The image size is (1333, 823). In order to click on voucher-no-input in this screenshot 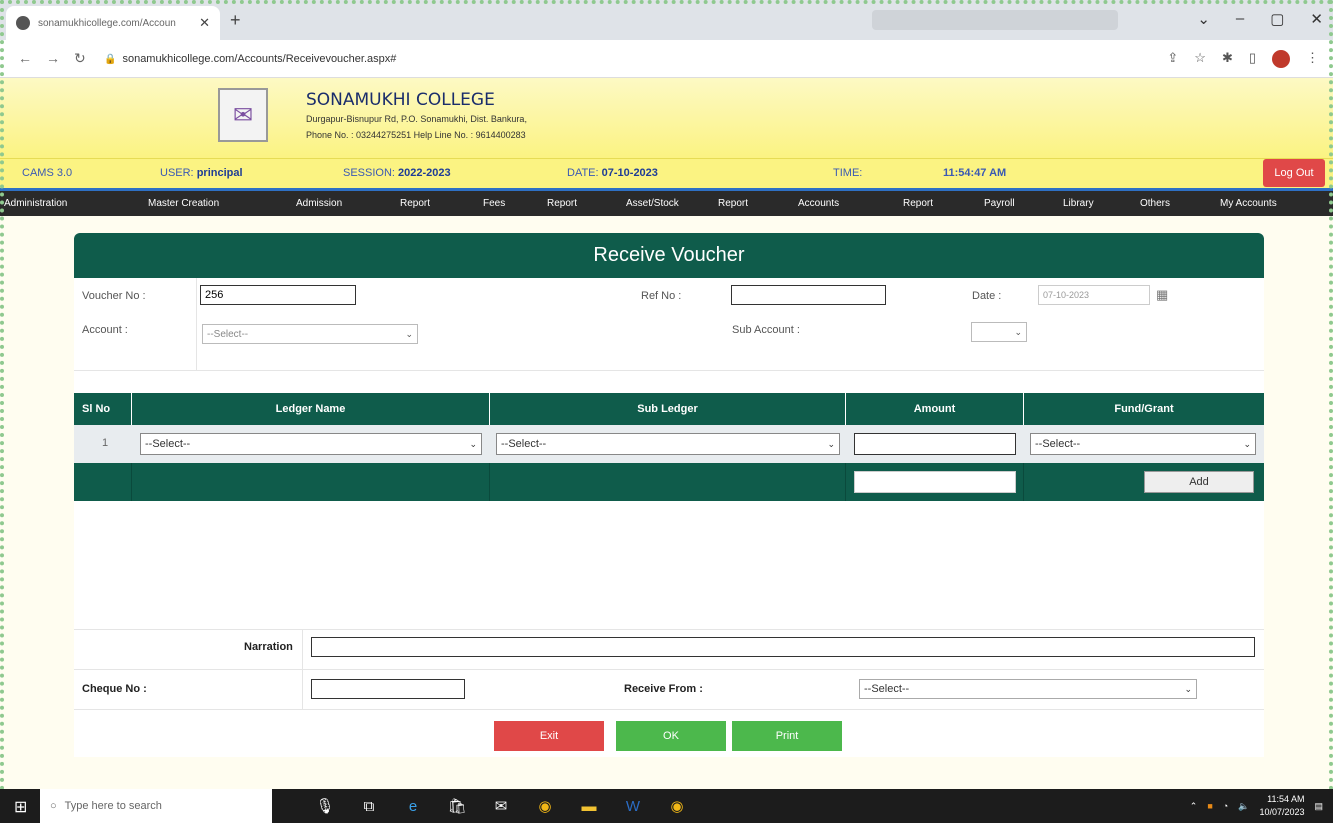, I will do `click(278, 295)`.